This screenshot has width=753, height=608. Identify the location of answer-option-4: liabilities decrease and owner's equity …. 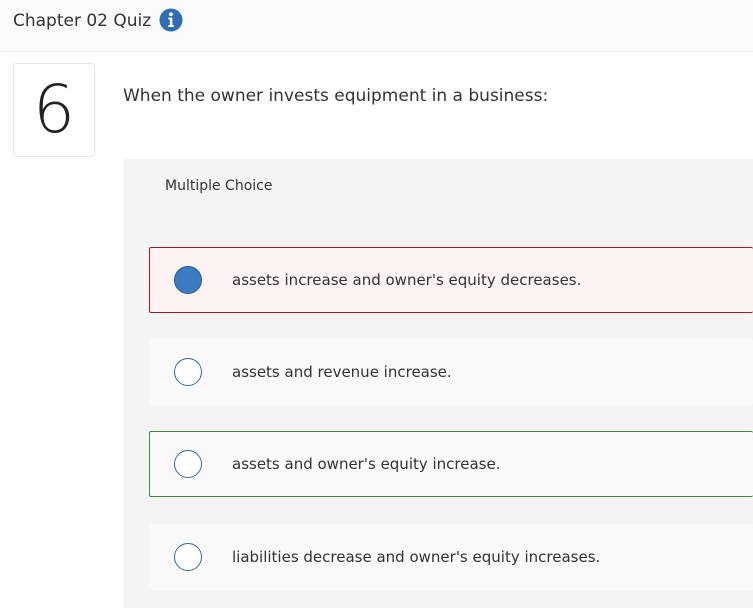
(451, 557).